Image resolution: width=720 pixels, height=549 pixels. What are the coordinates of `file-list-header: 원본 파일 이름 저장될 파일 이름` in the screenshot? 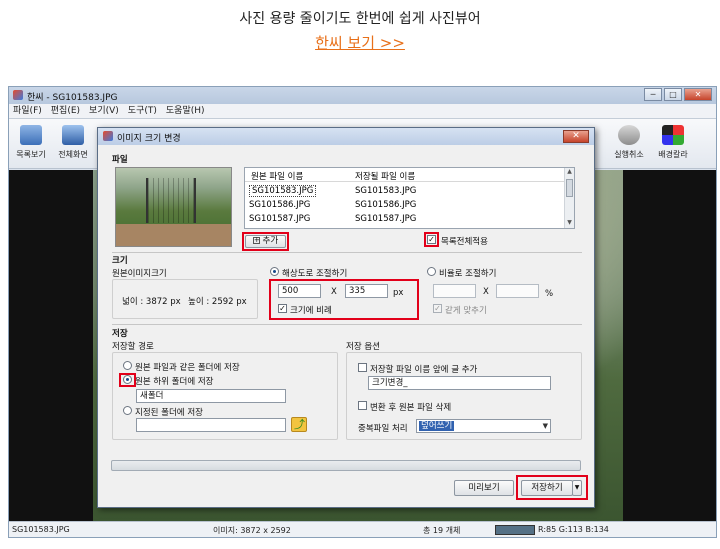 It's located at (405, 175).